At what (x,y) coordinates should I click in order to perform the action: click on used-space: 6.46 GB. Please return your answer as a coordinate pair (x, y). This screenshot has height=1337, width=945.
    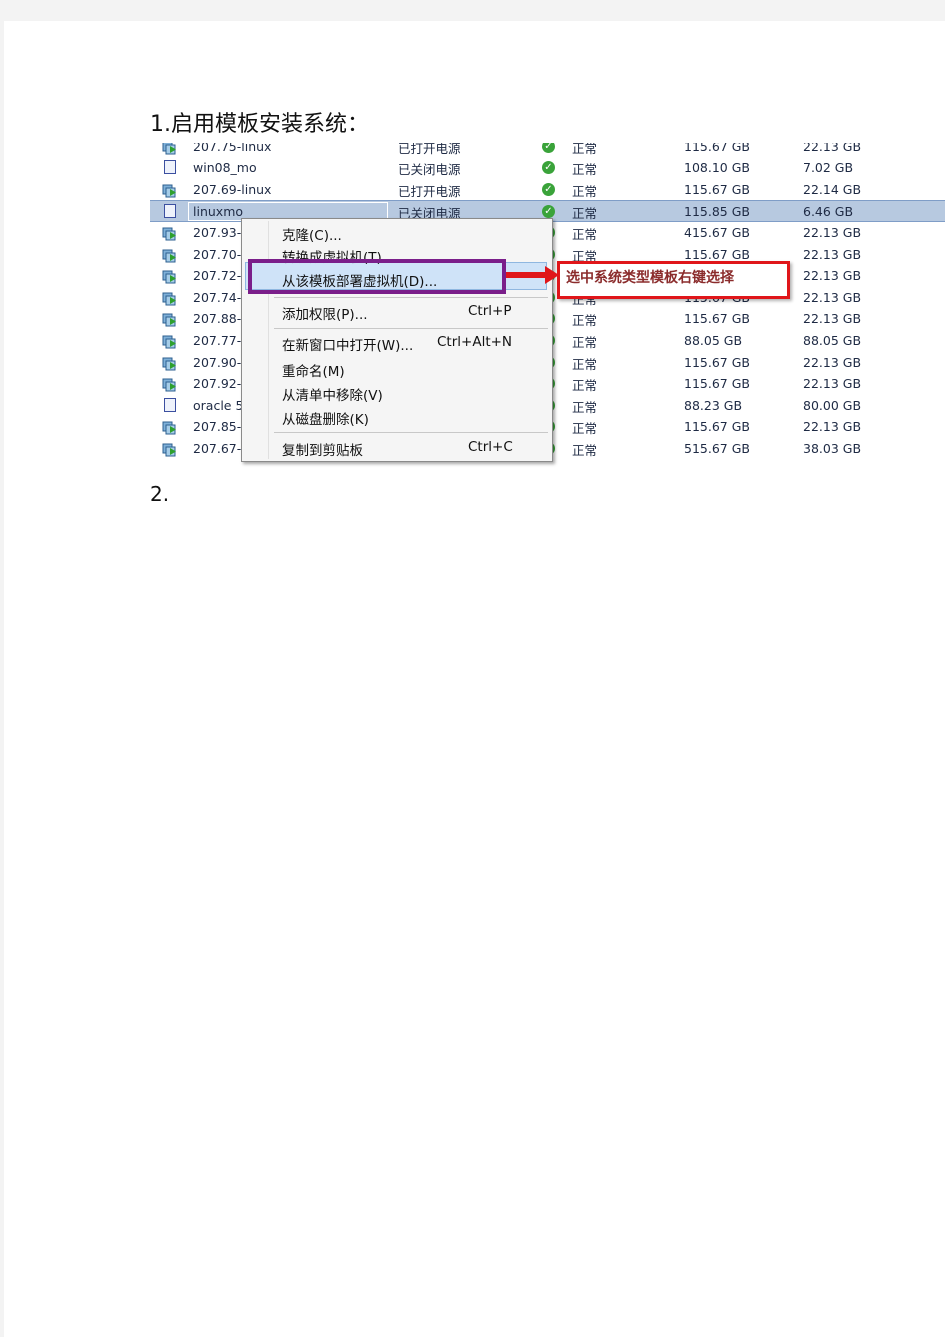
    Looking at the image, I should click on (828, 212).